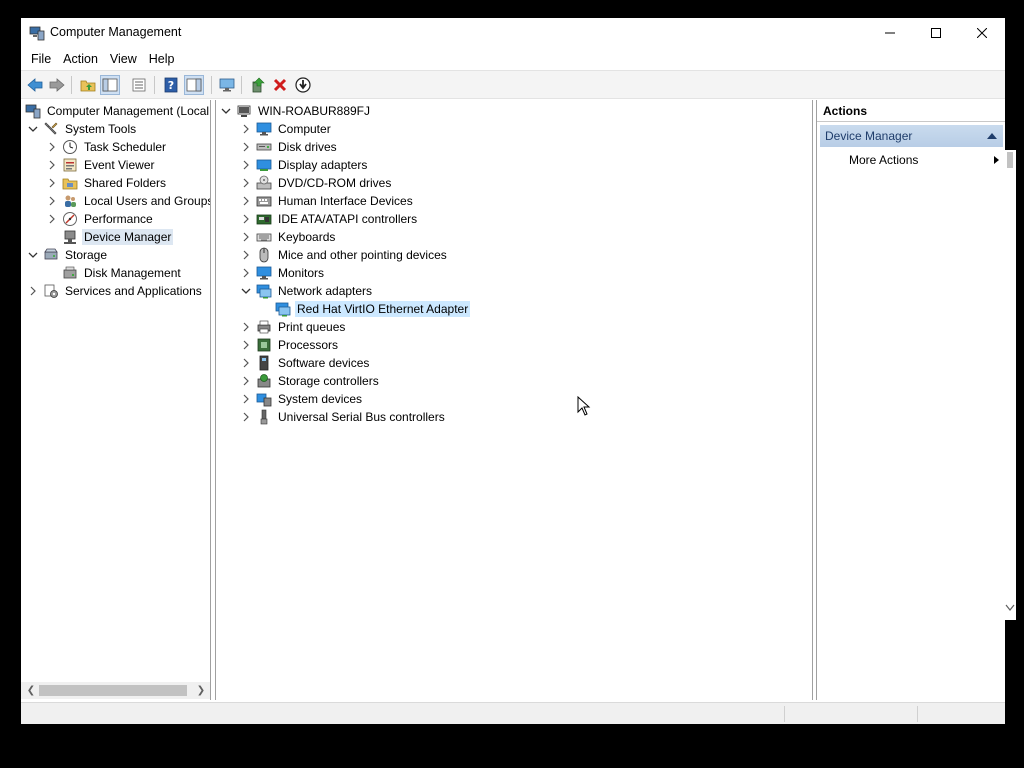 This screenshot has height=768, width=1024. I want to click on red-x-icon, so click(280, 85).